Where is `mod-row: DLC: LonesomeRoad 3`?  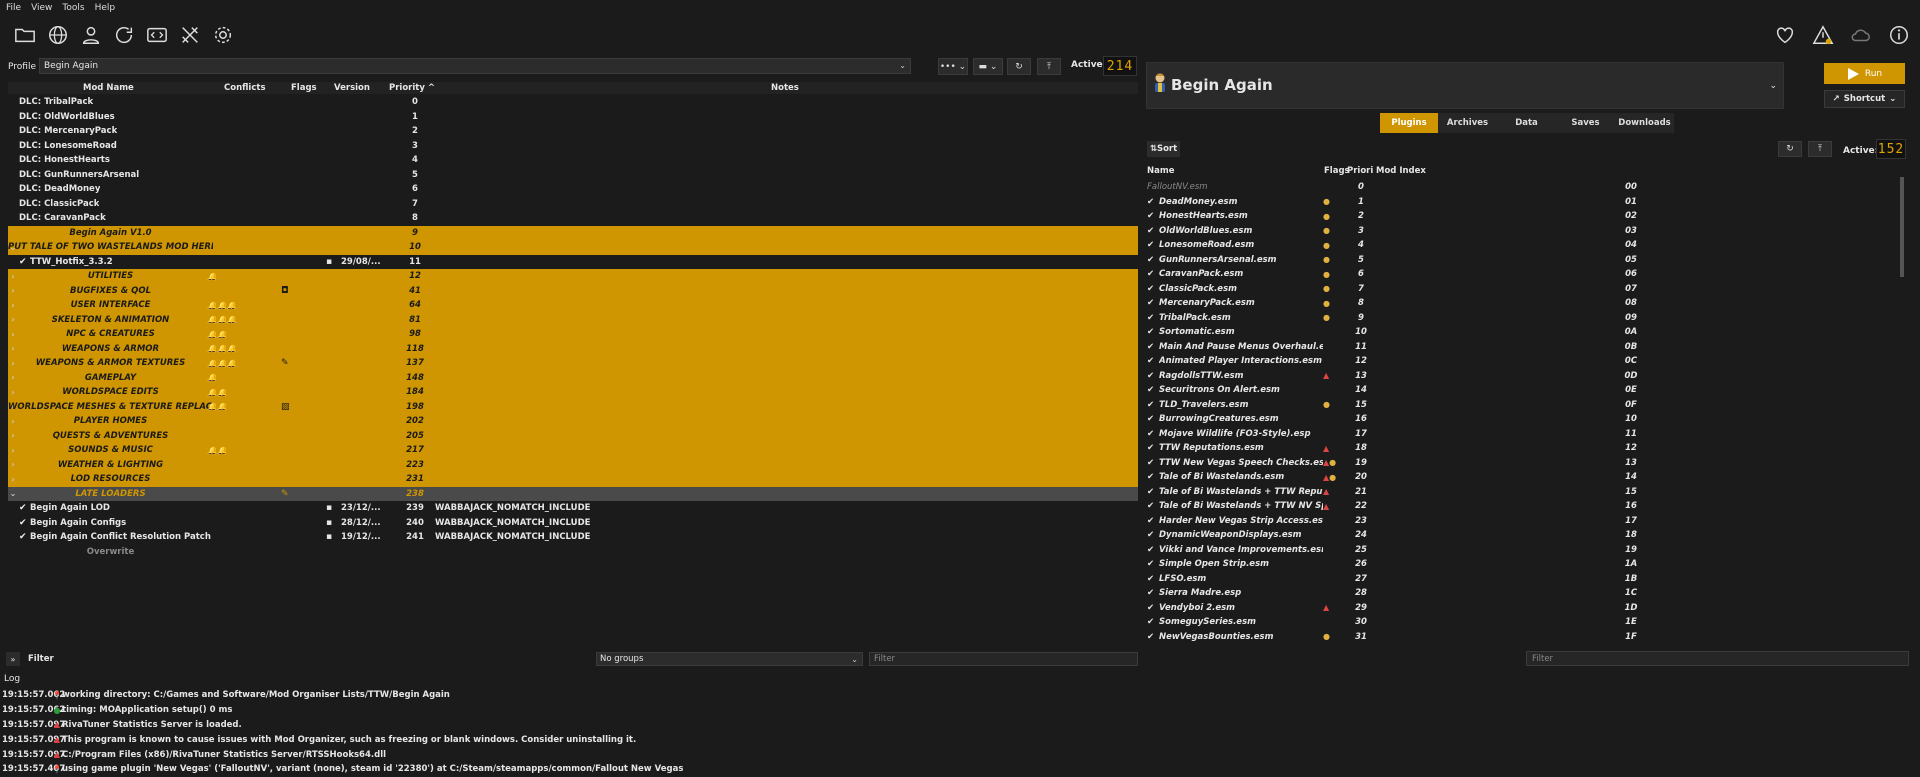
mod-row: DLC: LonesomeRoad 3 is located at coordinates (573, 146).